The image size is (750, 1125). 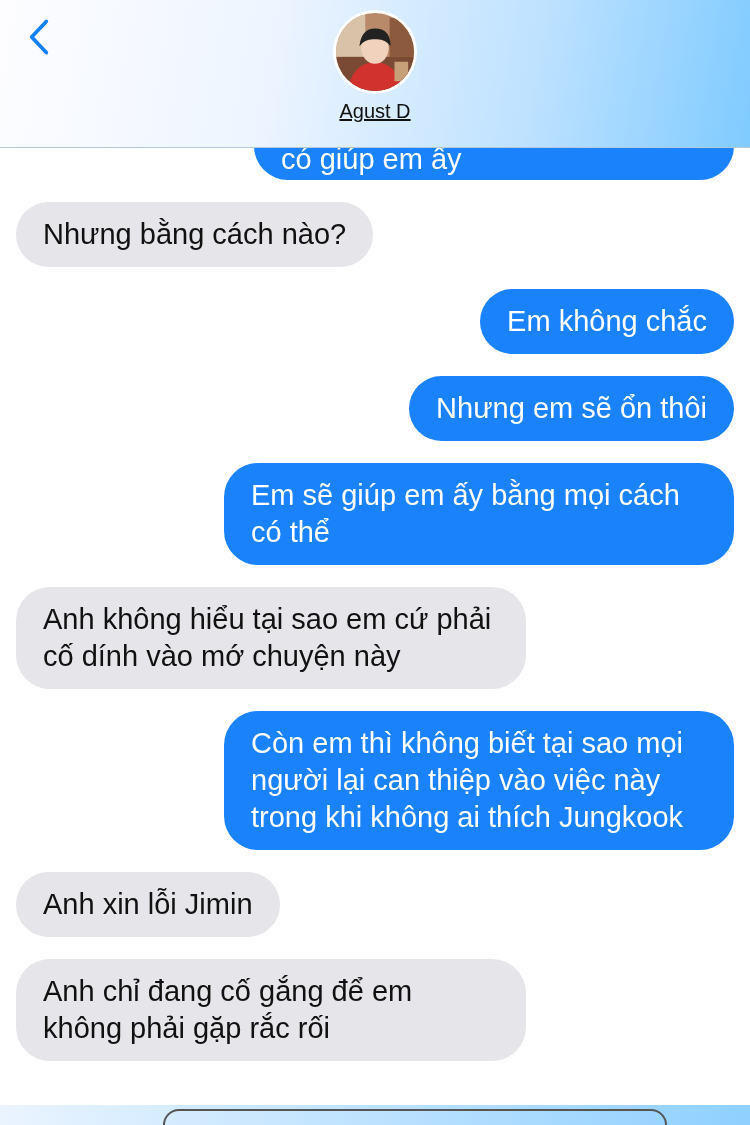 I want to click on message-bubble: Anh không hiểu tại sao em cứ phải cố dính vào mớ chuyện này, so click(x=271, y=638).